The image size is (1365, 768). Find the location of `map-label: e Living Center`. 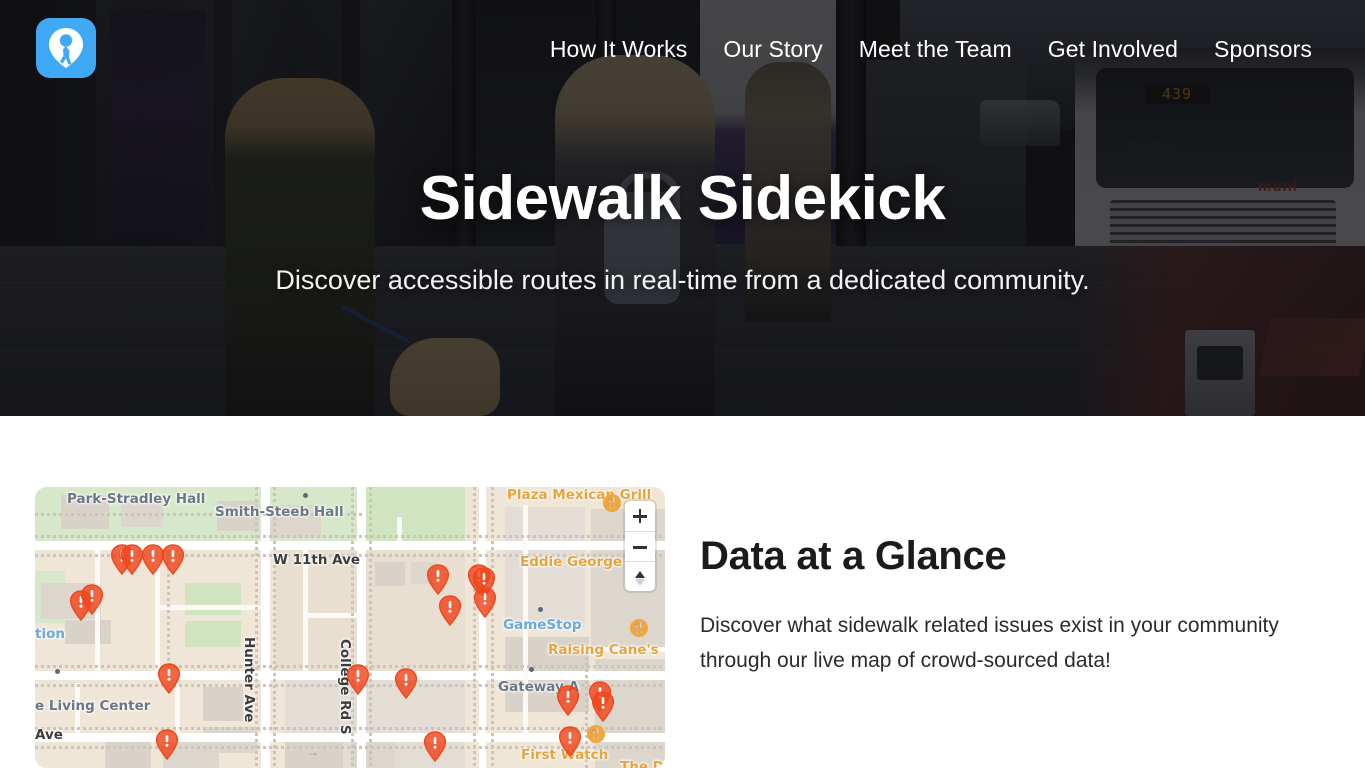

map-label: e Living Center is located at coordinates (93, 706).